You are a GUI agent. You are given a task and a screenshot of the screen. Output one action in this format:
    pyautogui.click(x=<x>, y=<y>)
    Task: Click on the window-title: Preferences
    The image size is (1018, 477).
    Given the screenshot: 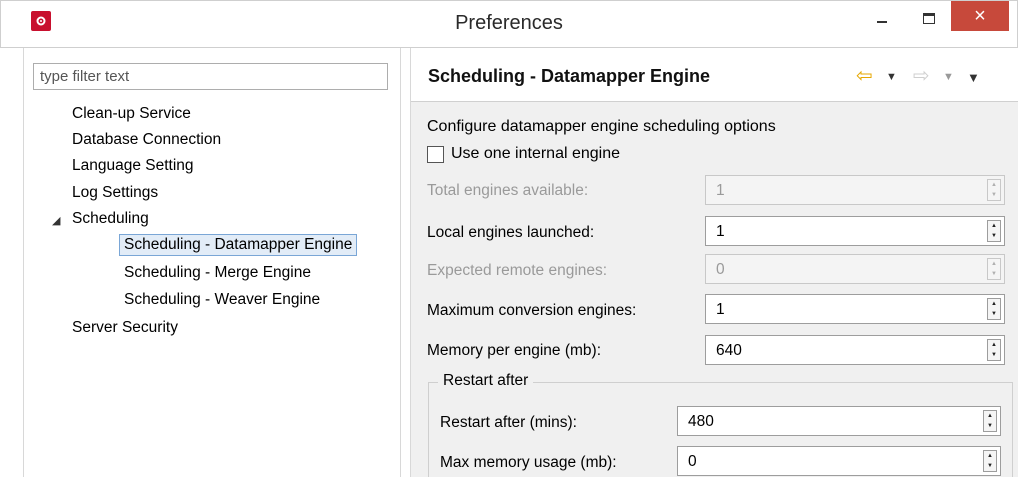 What is the action you would take?
    pyautogui.click(x=509, y=23)
    